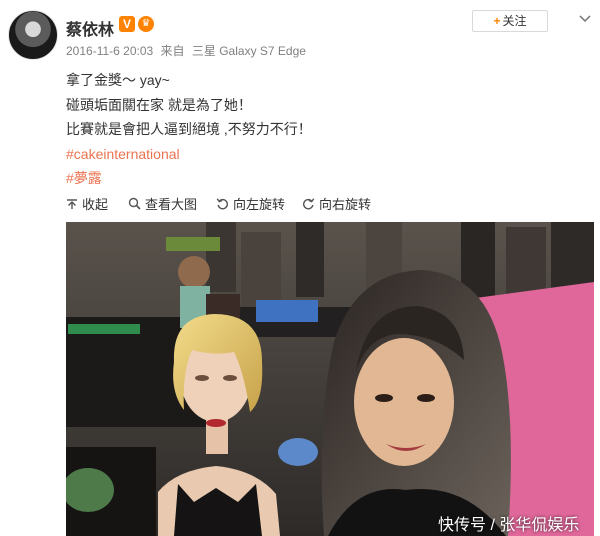  I want to click on hashtag-link: #夢露, so click(189, 178).